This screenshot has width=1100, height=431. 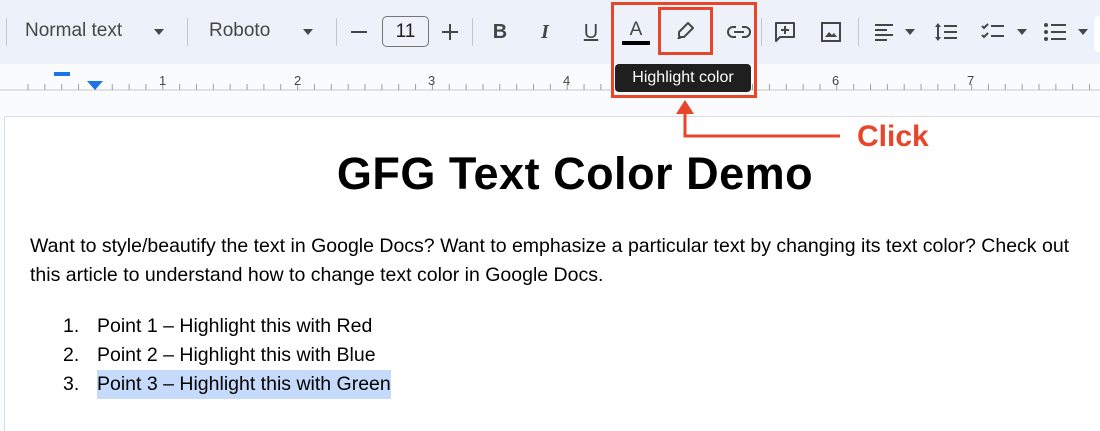 I want to click on align-left-icon, so click(x=884, y=32).